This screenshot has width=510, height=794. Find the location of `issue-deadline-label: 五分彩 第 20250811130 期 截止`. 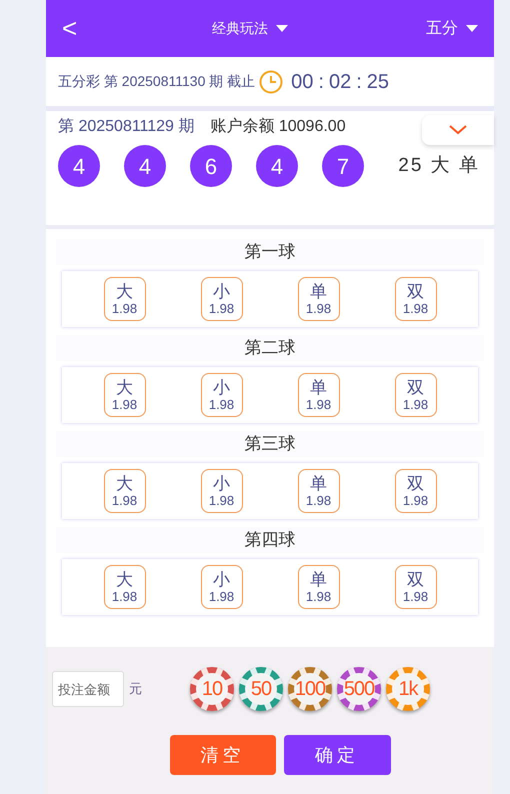

issue-deadline-label: 五分彩 第 20250811130 期 截止 is located at coordinates (157, 81).